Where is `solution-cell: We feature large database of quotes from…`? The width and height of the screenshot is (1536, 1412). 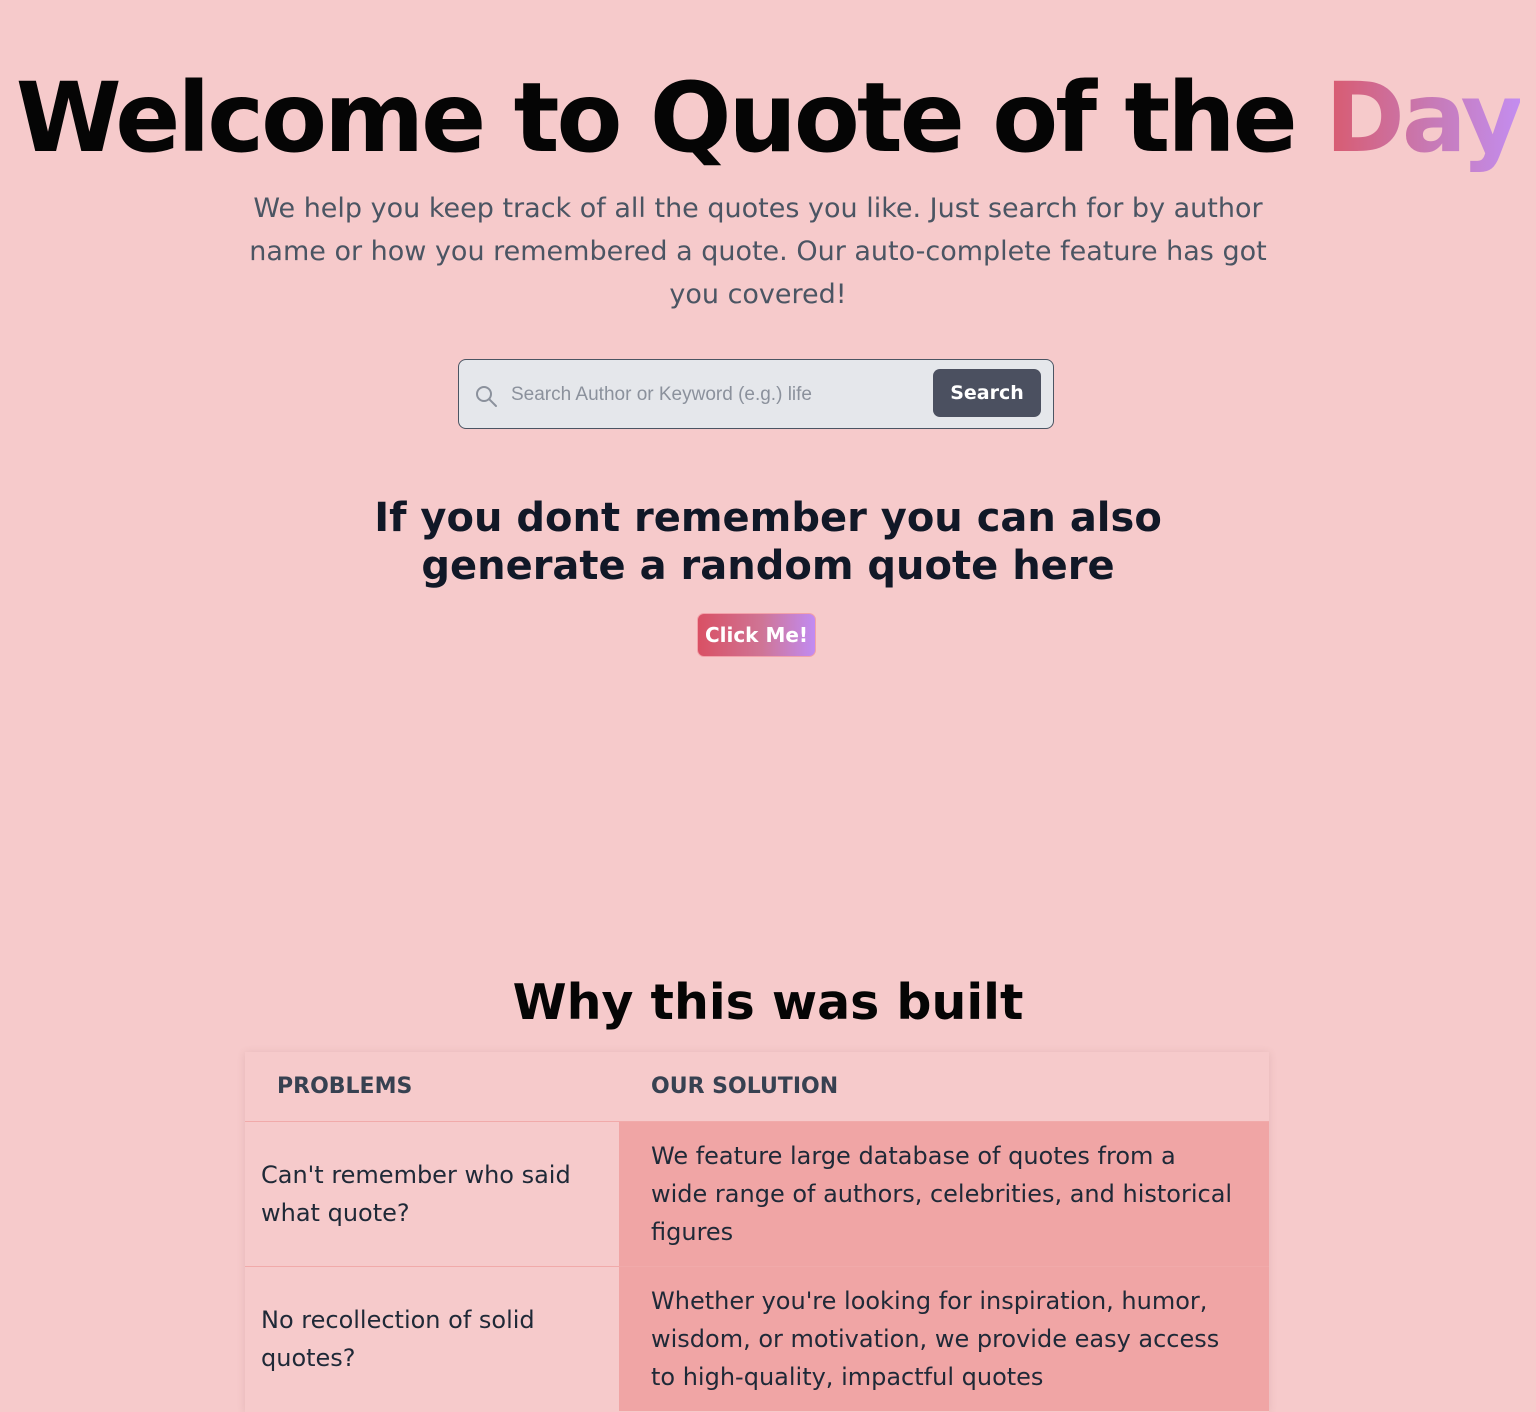
solution-cell: We feature large database of quotes from… is located at coordinates (944, 1194).